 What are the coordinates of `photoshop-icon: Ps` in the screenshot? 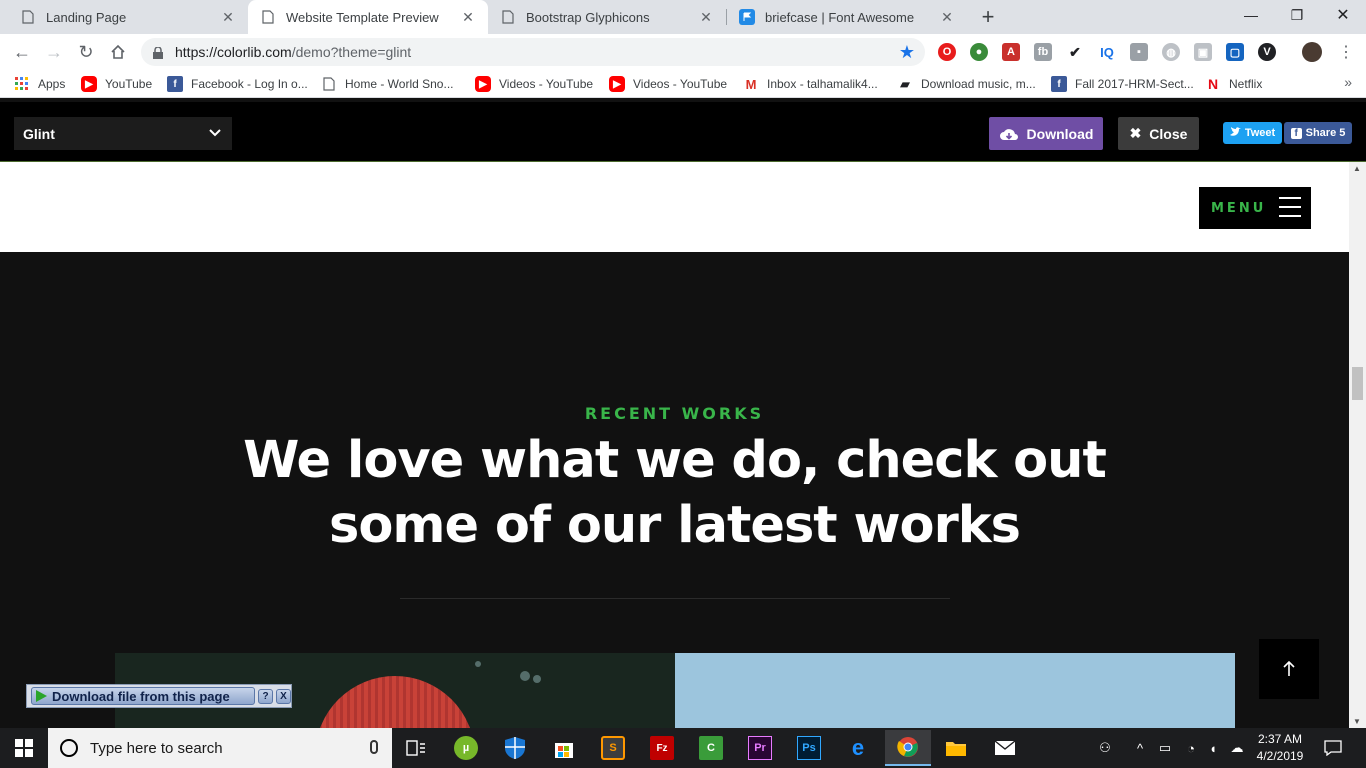 It's located at (809, 748).